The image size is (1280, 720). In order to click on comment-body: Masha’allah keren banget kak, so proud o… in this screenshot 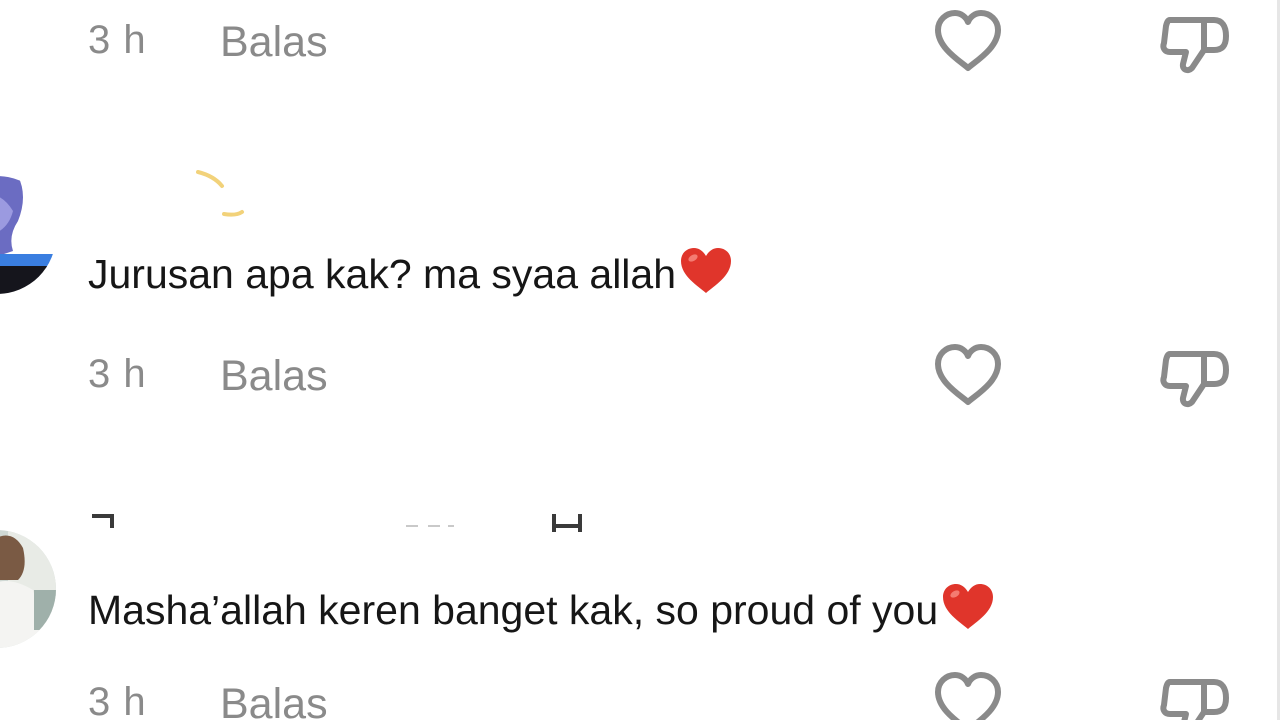, I will do `click(513, 610)`.